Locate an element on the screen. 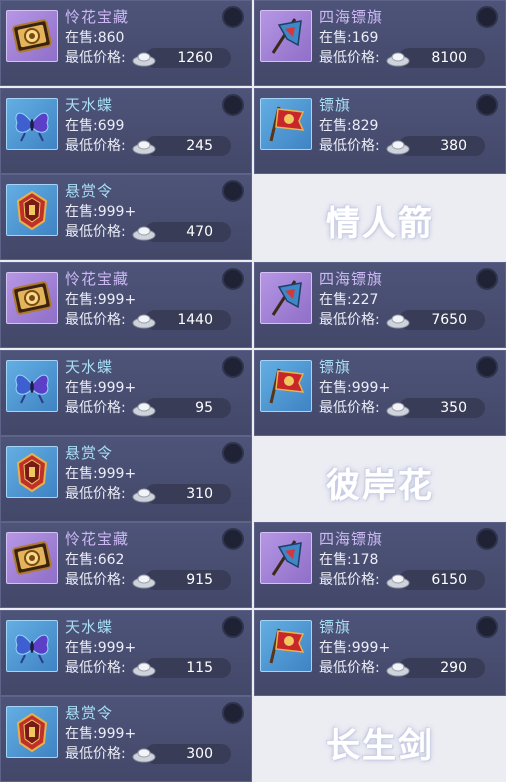 This screenshot has height=782, width=506. item-card: 天水蝶 在售:999+ 最低价格: 115 is located at coordinates (126, 653).